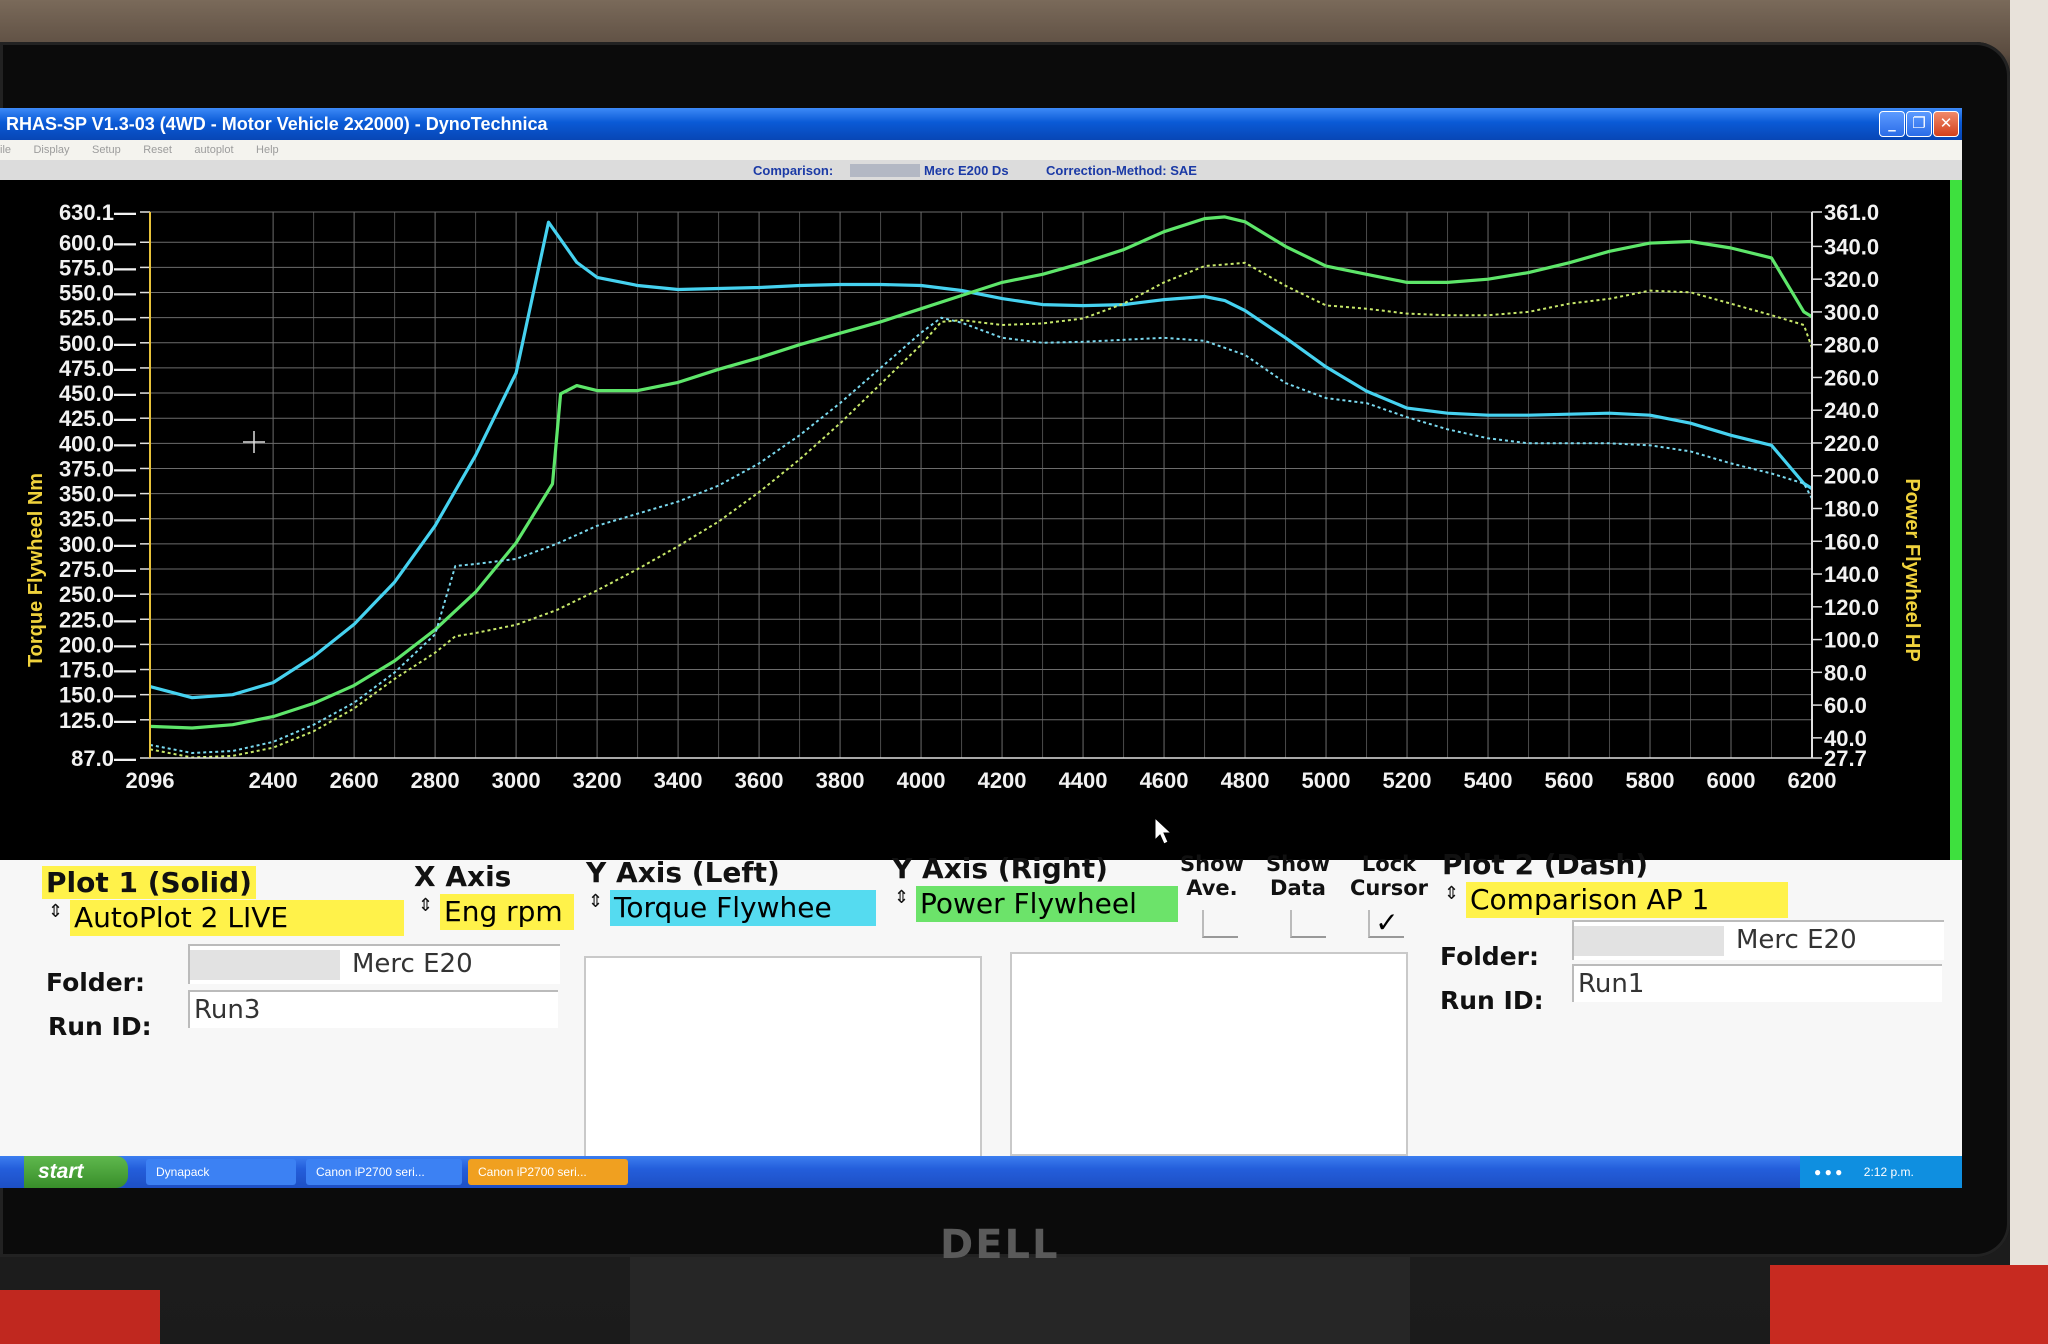 The width and height of the screenshot is (2048, 1344). I want to click on y-right-tick-label: 27.7, so click(1845, 758).